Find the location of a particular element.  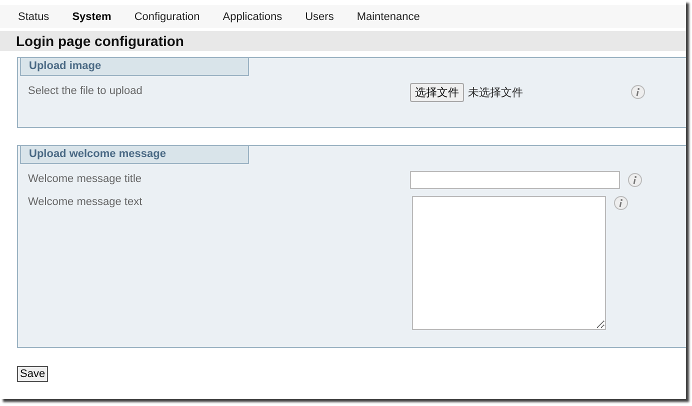

nav-tab: Status is located at coordinates (34, 16).